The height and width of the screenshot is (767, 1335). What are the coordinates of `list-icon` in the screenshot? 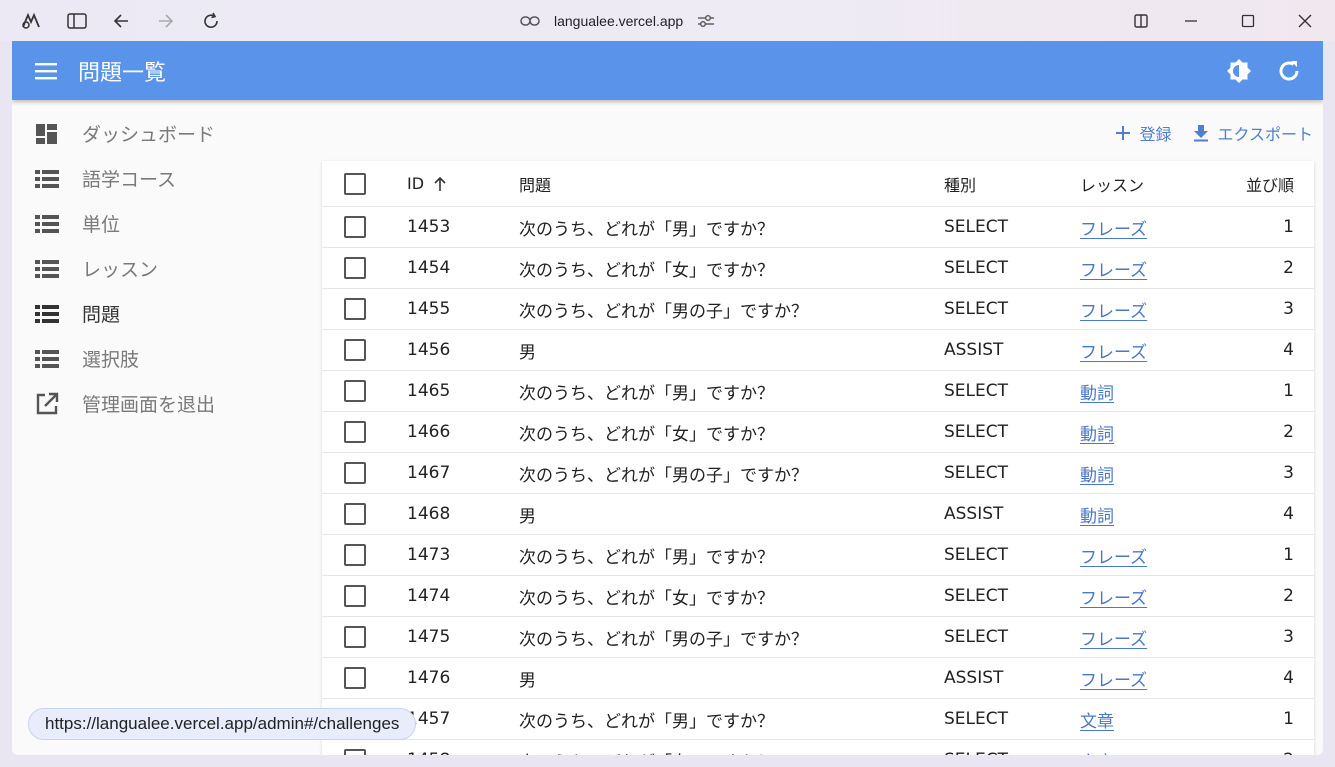 It's located at (47, 179).